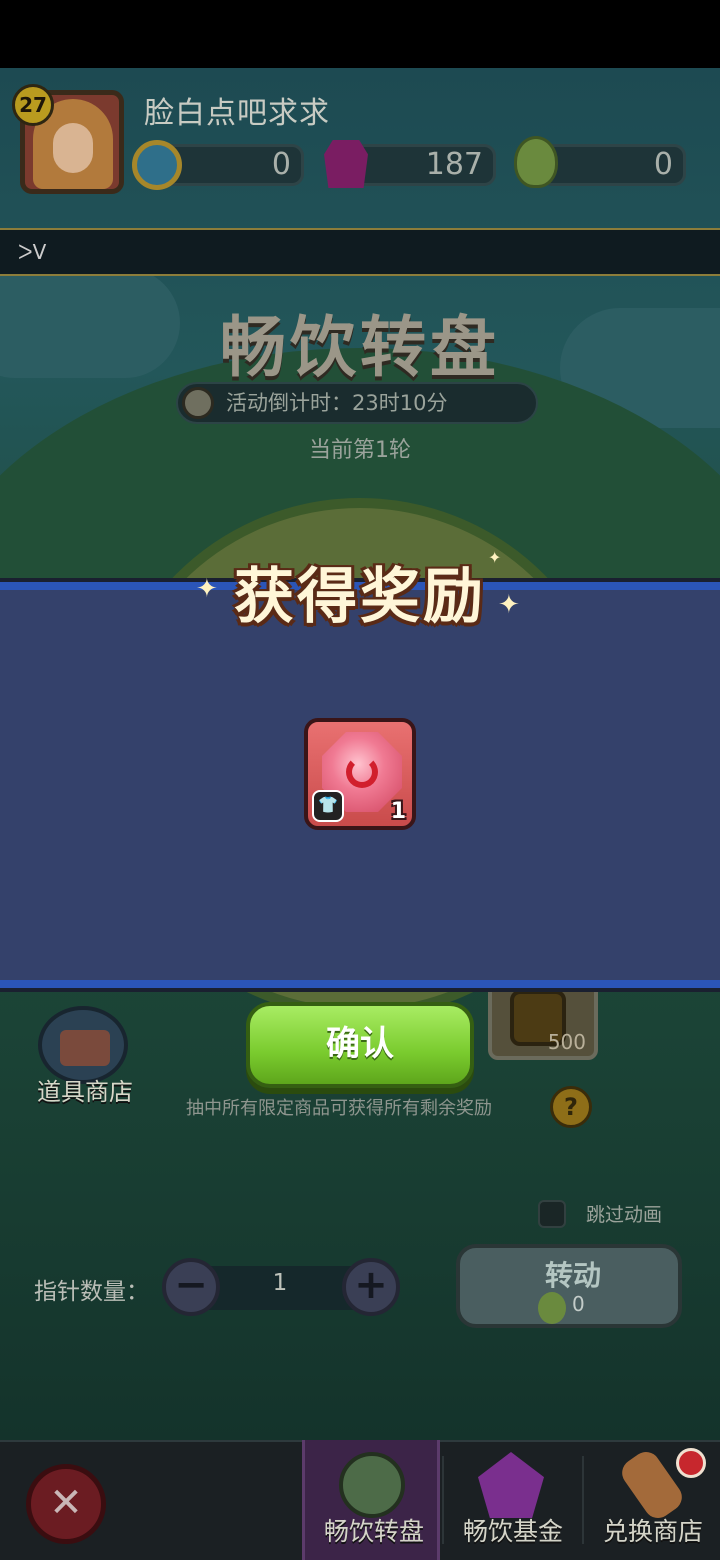 The image size is (720, 1560). Describe the element at coordinates (372, 1485) in the screenshot. I see `wheel-icon` at that location.